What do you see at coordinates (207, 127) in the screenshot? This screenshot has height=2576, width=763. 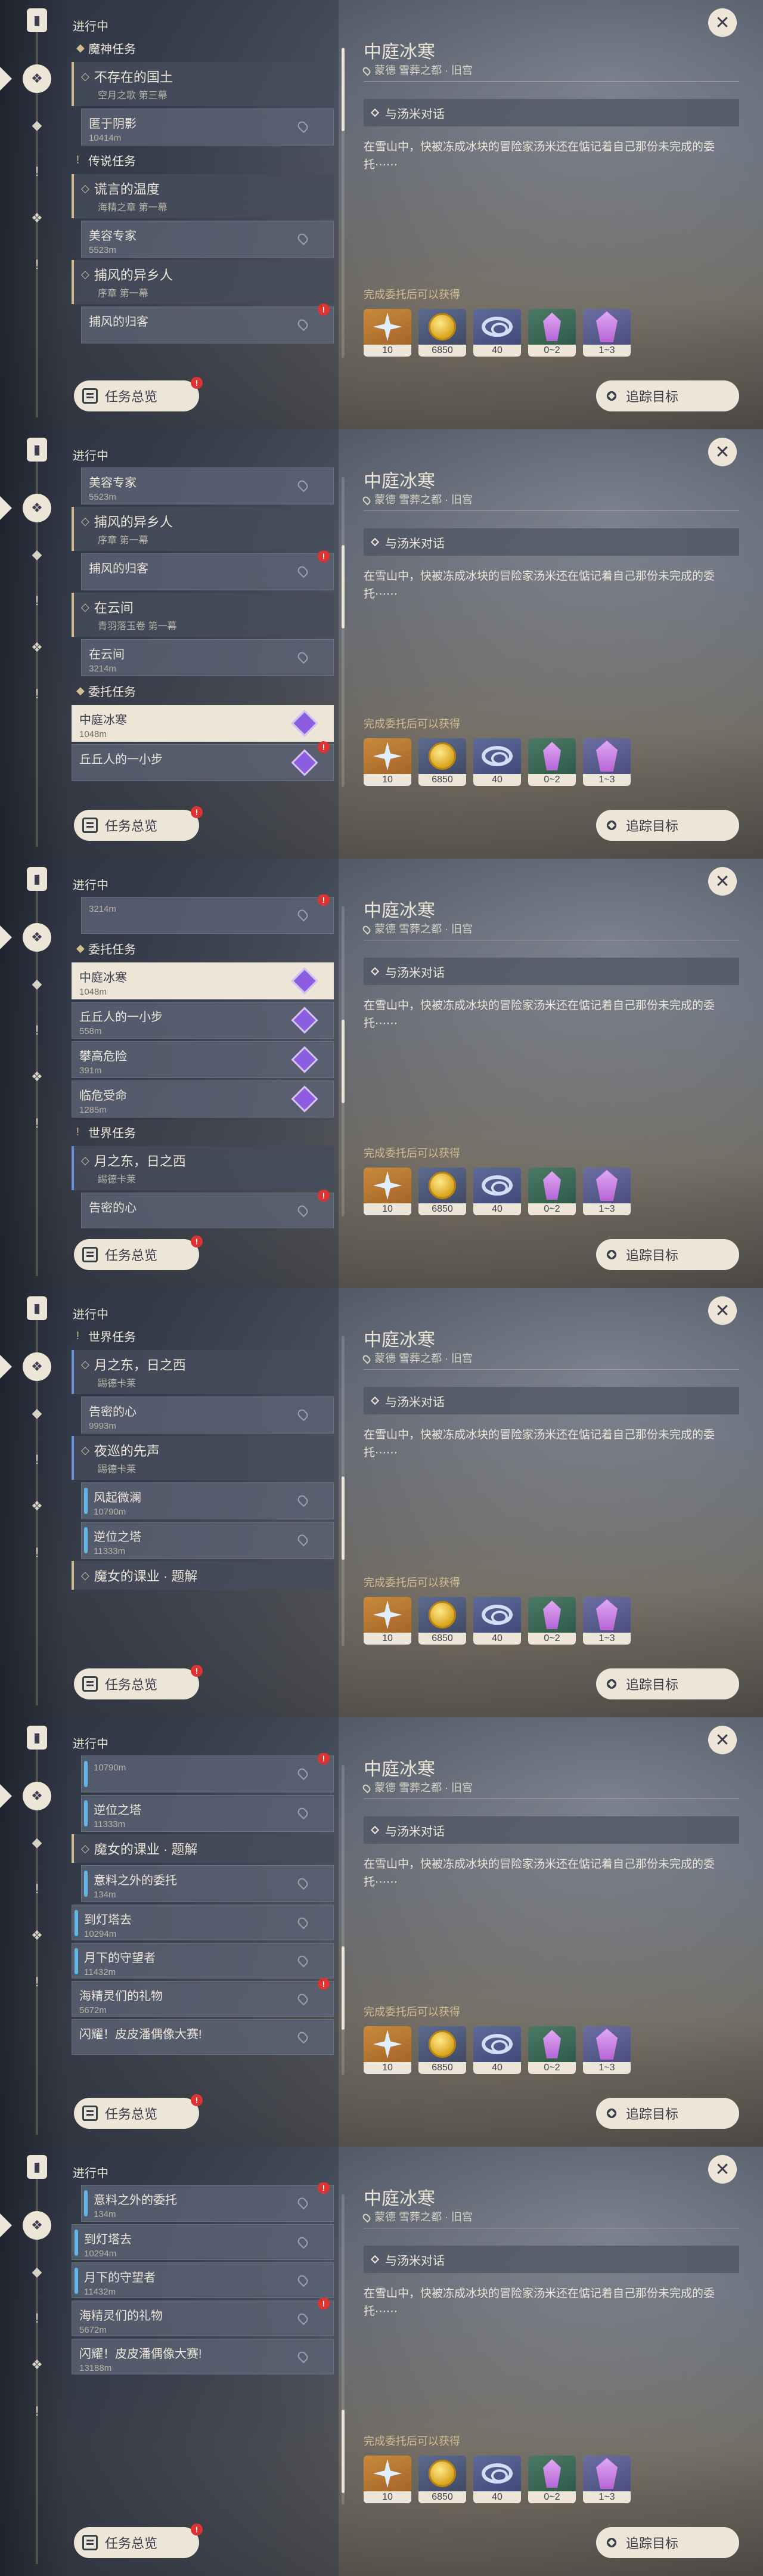 I see `quest-item: 匿于阴影 10414m` at bounding box center [207, 127].